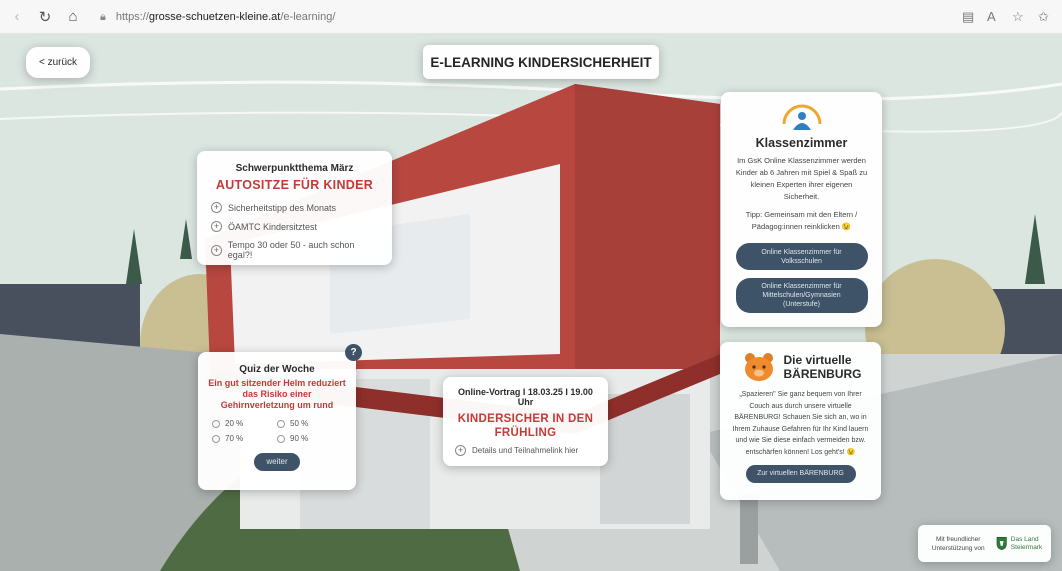 The height and width of the screenshot is (571, 1062). I want to click on read-aloud-icon: A, so click(991, 16).